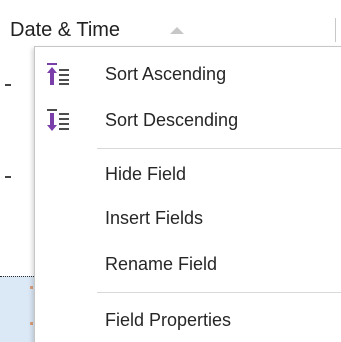 This screenshot has width=341, height=342. I want to click on selected-row, so click(17, 309).